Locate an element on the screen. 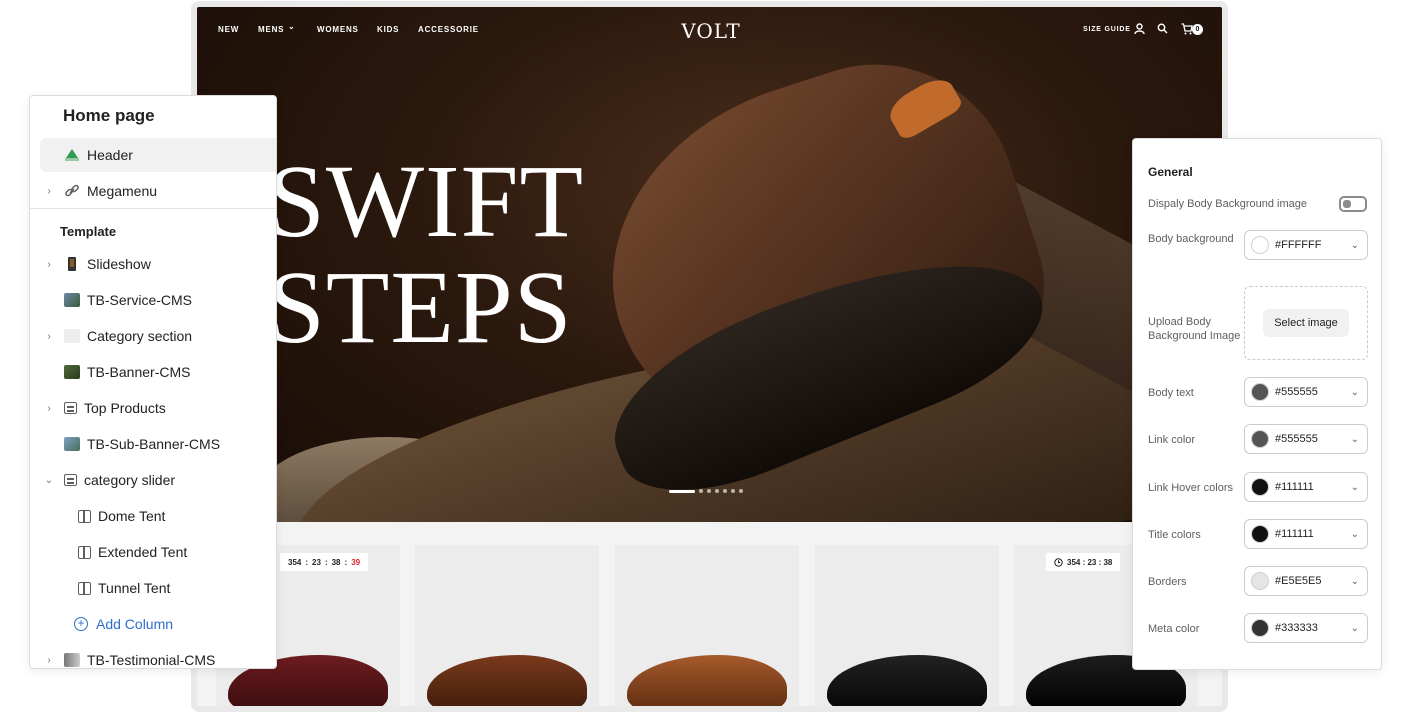 This screenshot has height=718, width=1410. body-text-color-picker: #555555 ⌄ is located at coordinates (1306, 392).